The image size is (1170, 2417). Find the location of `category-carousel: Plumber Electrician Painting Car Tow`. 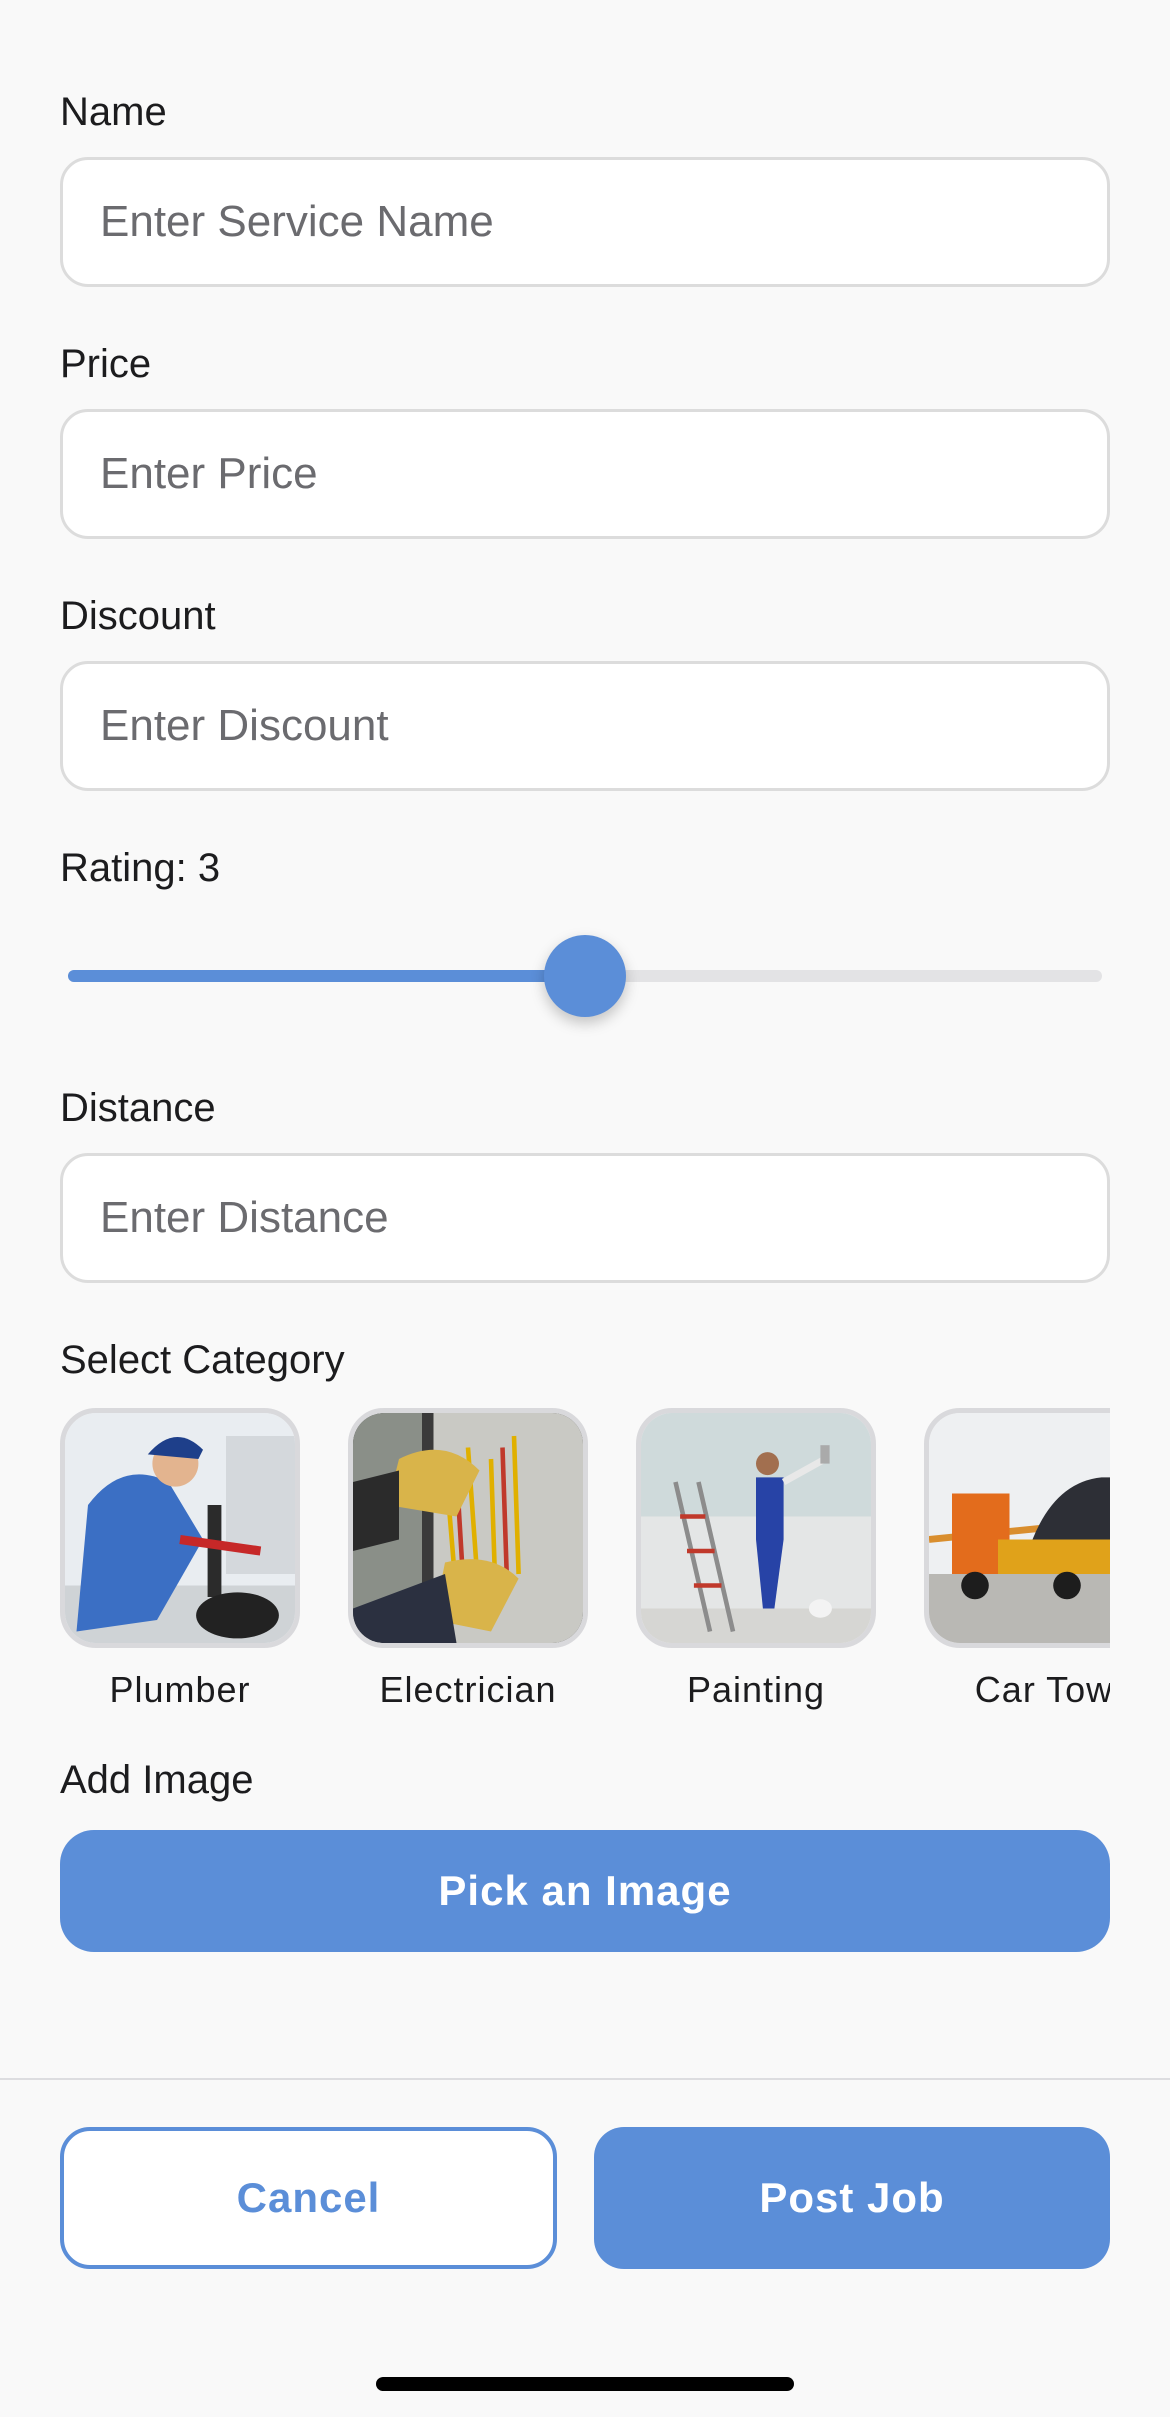

category-carousel: Plumber Electrician Painting Car Tow is located at coordinates (585, 1563).